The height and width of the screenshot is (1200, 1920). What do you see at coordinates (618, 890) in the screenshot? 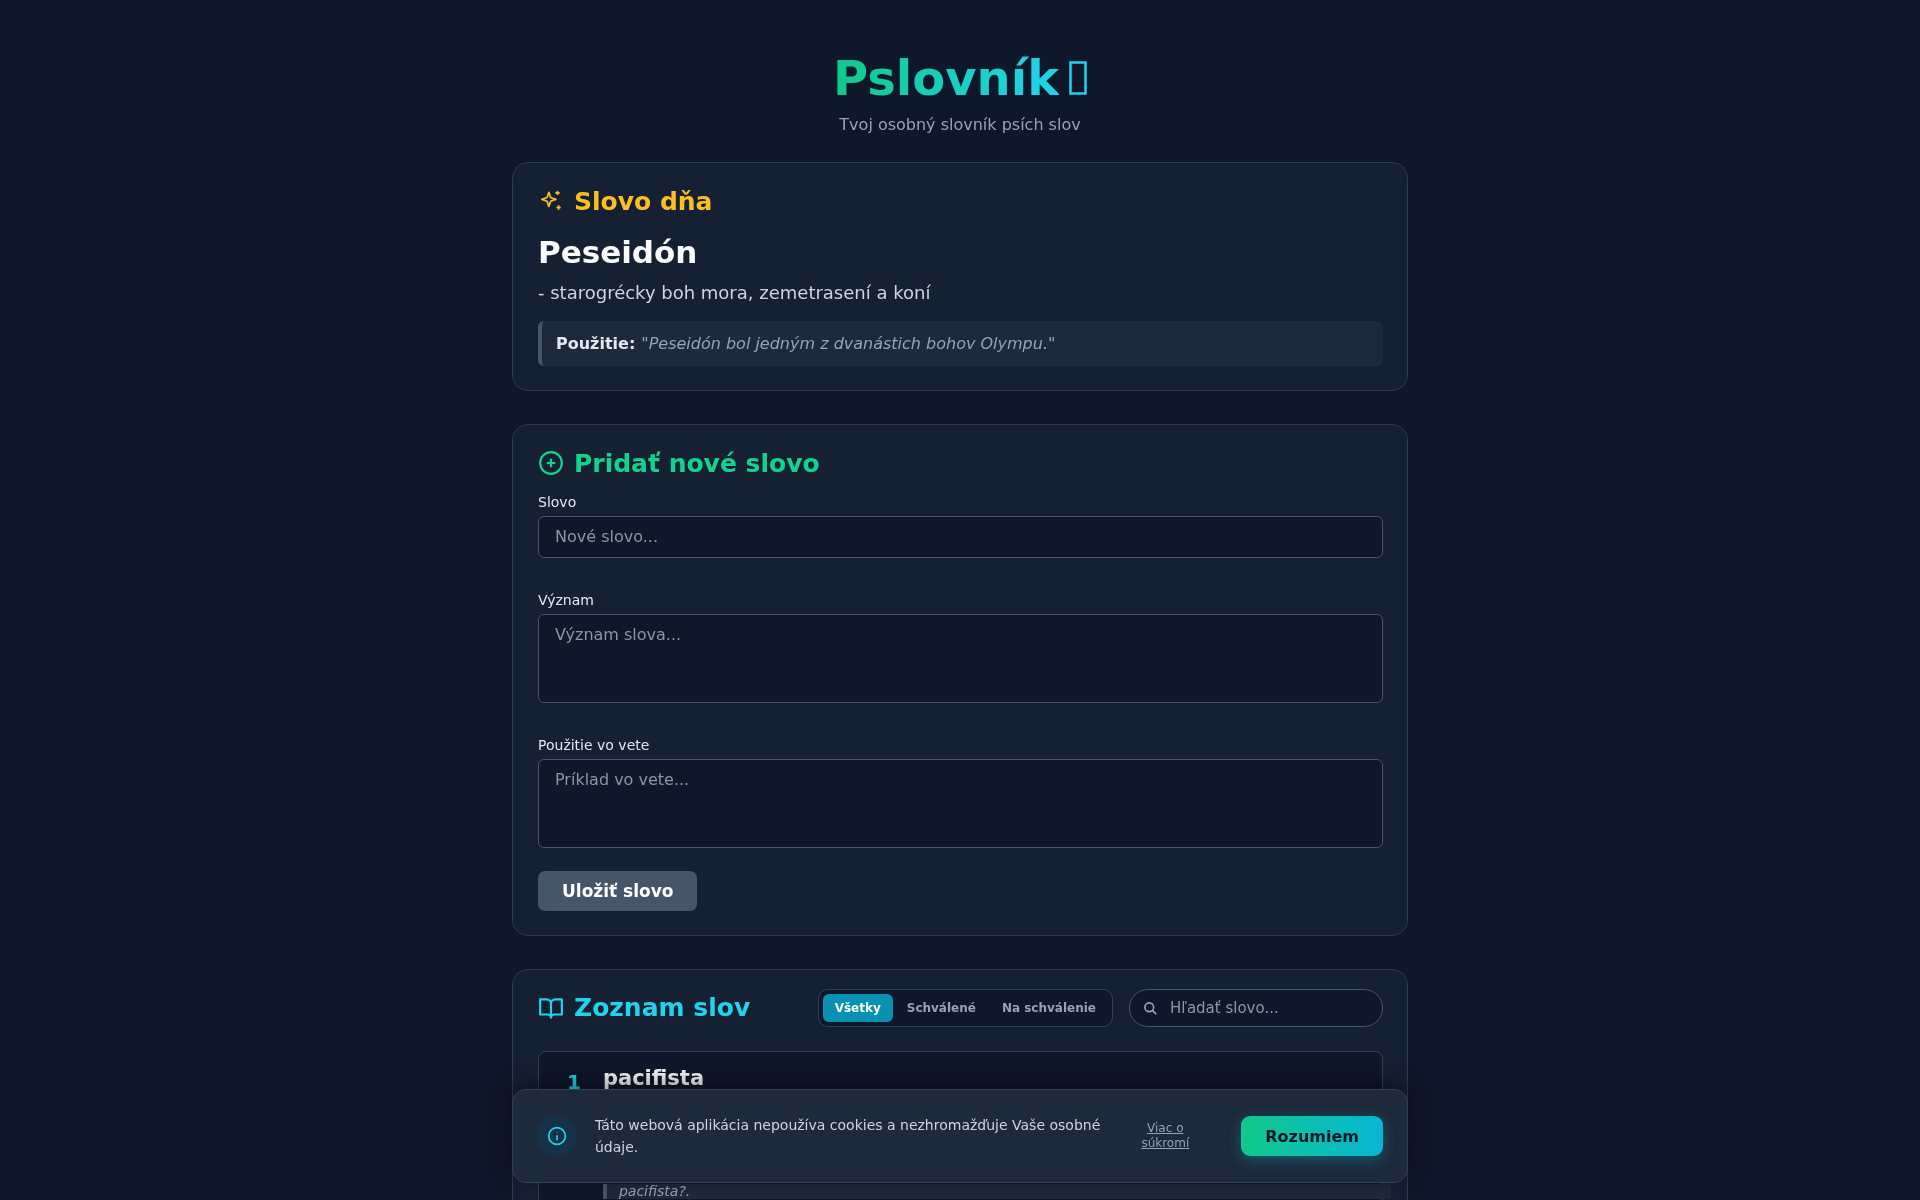
I see `save-button: Uložiť slovo` at bounding box center [618, 890].